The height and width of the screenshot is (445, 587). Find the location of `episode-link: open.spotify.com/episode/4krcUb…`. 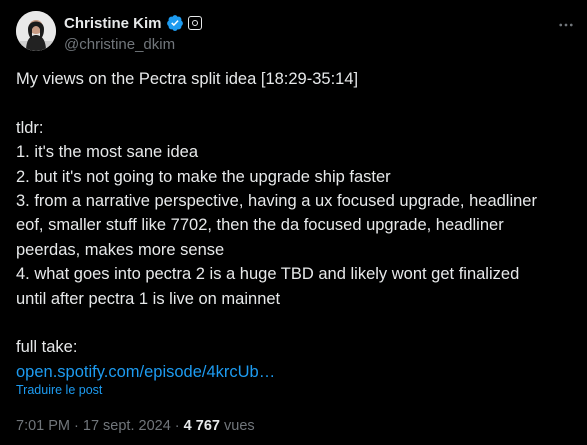

episode-link: open.spotify.com/episode/4krcUb… is located at coordinates (145, 372).